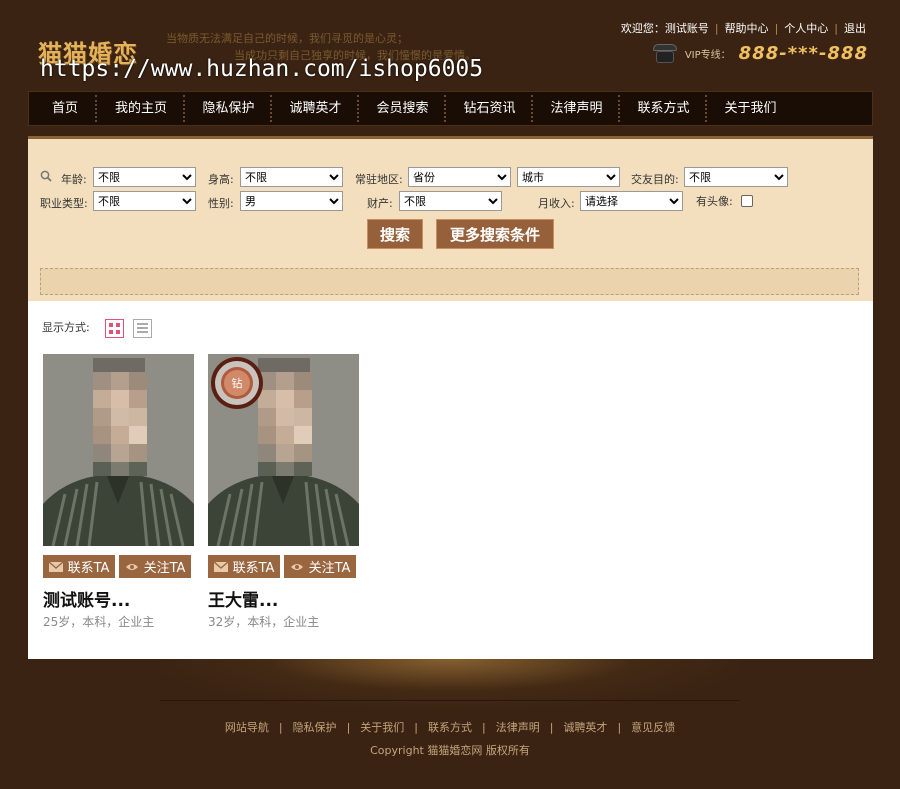 The image size is (900, 789). What do you see at coordinates (855, 28) in the screenshot?
I see `logout-link: 退出` at bounding box center [855, 28].